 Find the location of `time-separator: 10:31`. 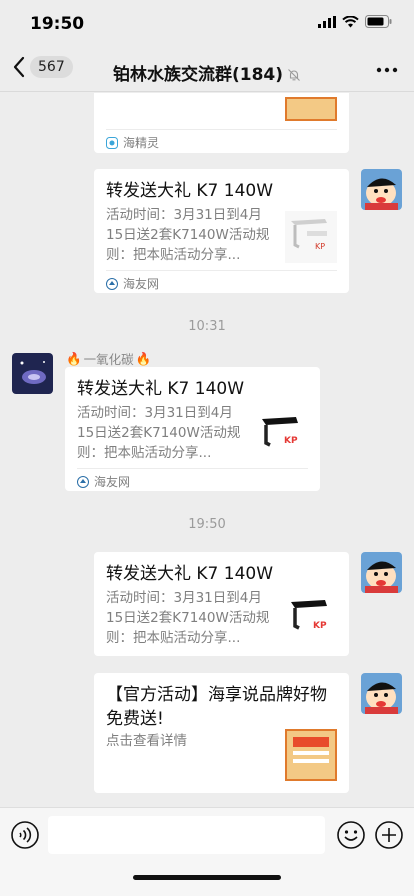

time-separator: 10:31 is located at coordinates (207, 326).